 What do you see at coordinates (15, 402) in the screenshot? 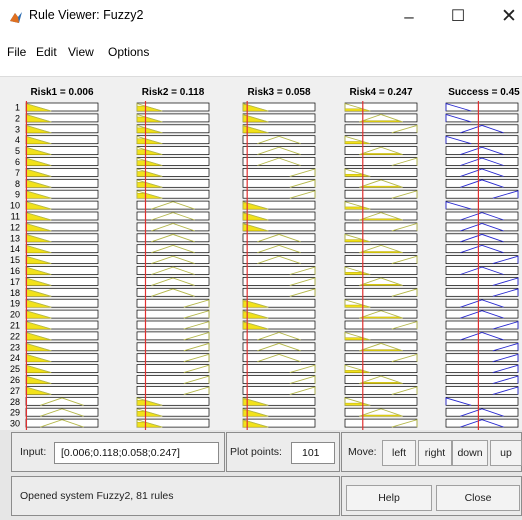
I see `rule-number: 28` at bounding box center [15, 402].